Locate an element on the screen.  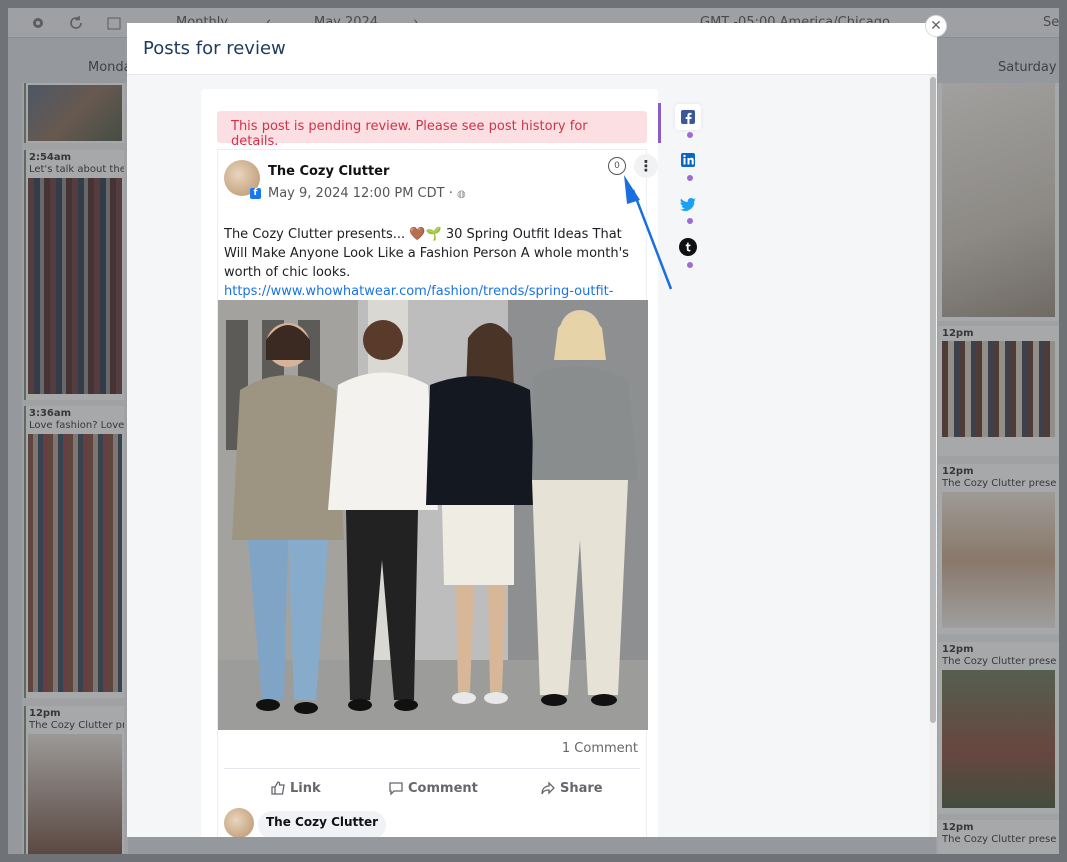
post-date: May 9, 2024 12:00 PM CDT · ◍ is located at coordinates (367, 193).